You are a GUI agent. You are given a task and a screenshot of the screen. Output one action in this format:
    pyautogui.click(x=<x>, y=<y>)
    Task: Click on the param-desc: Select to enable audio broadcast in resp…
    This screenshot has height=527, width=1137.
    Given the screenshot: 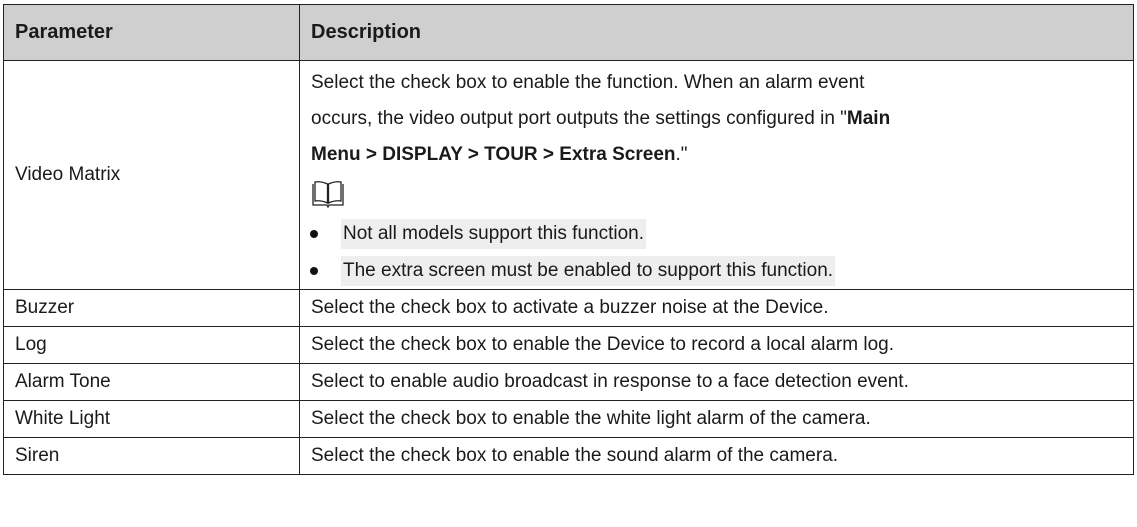 What is the action you would take?
    pyautogui.click(x=716, y=382)
    